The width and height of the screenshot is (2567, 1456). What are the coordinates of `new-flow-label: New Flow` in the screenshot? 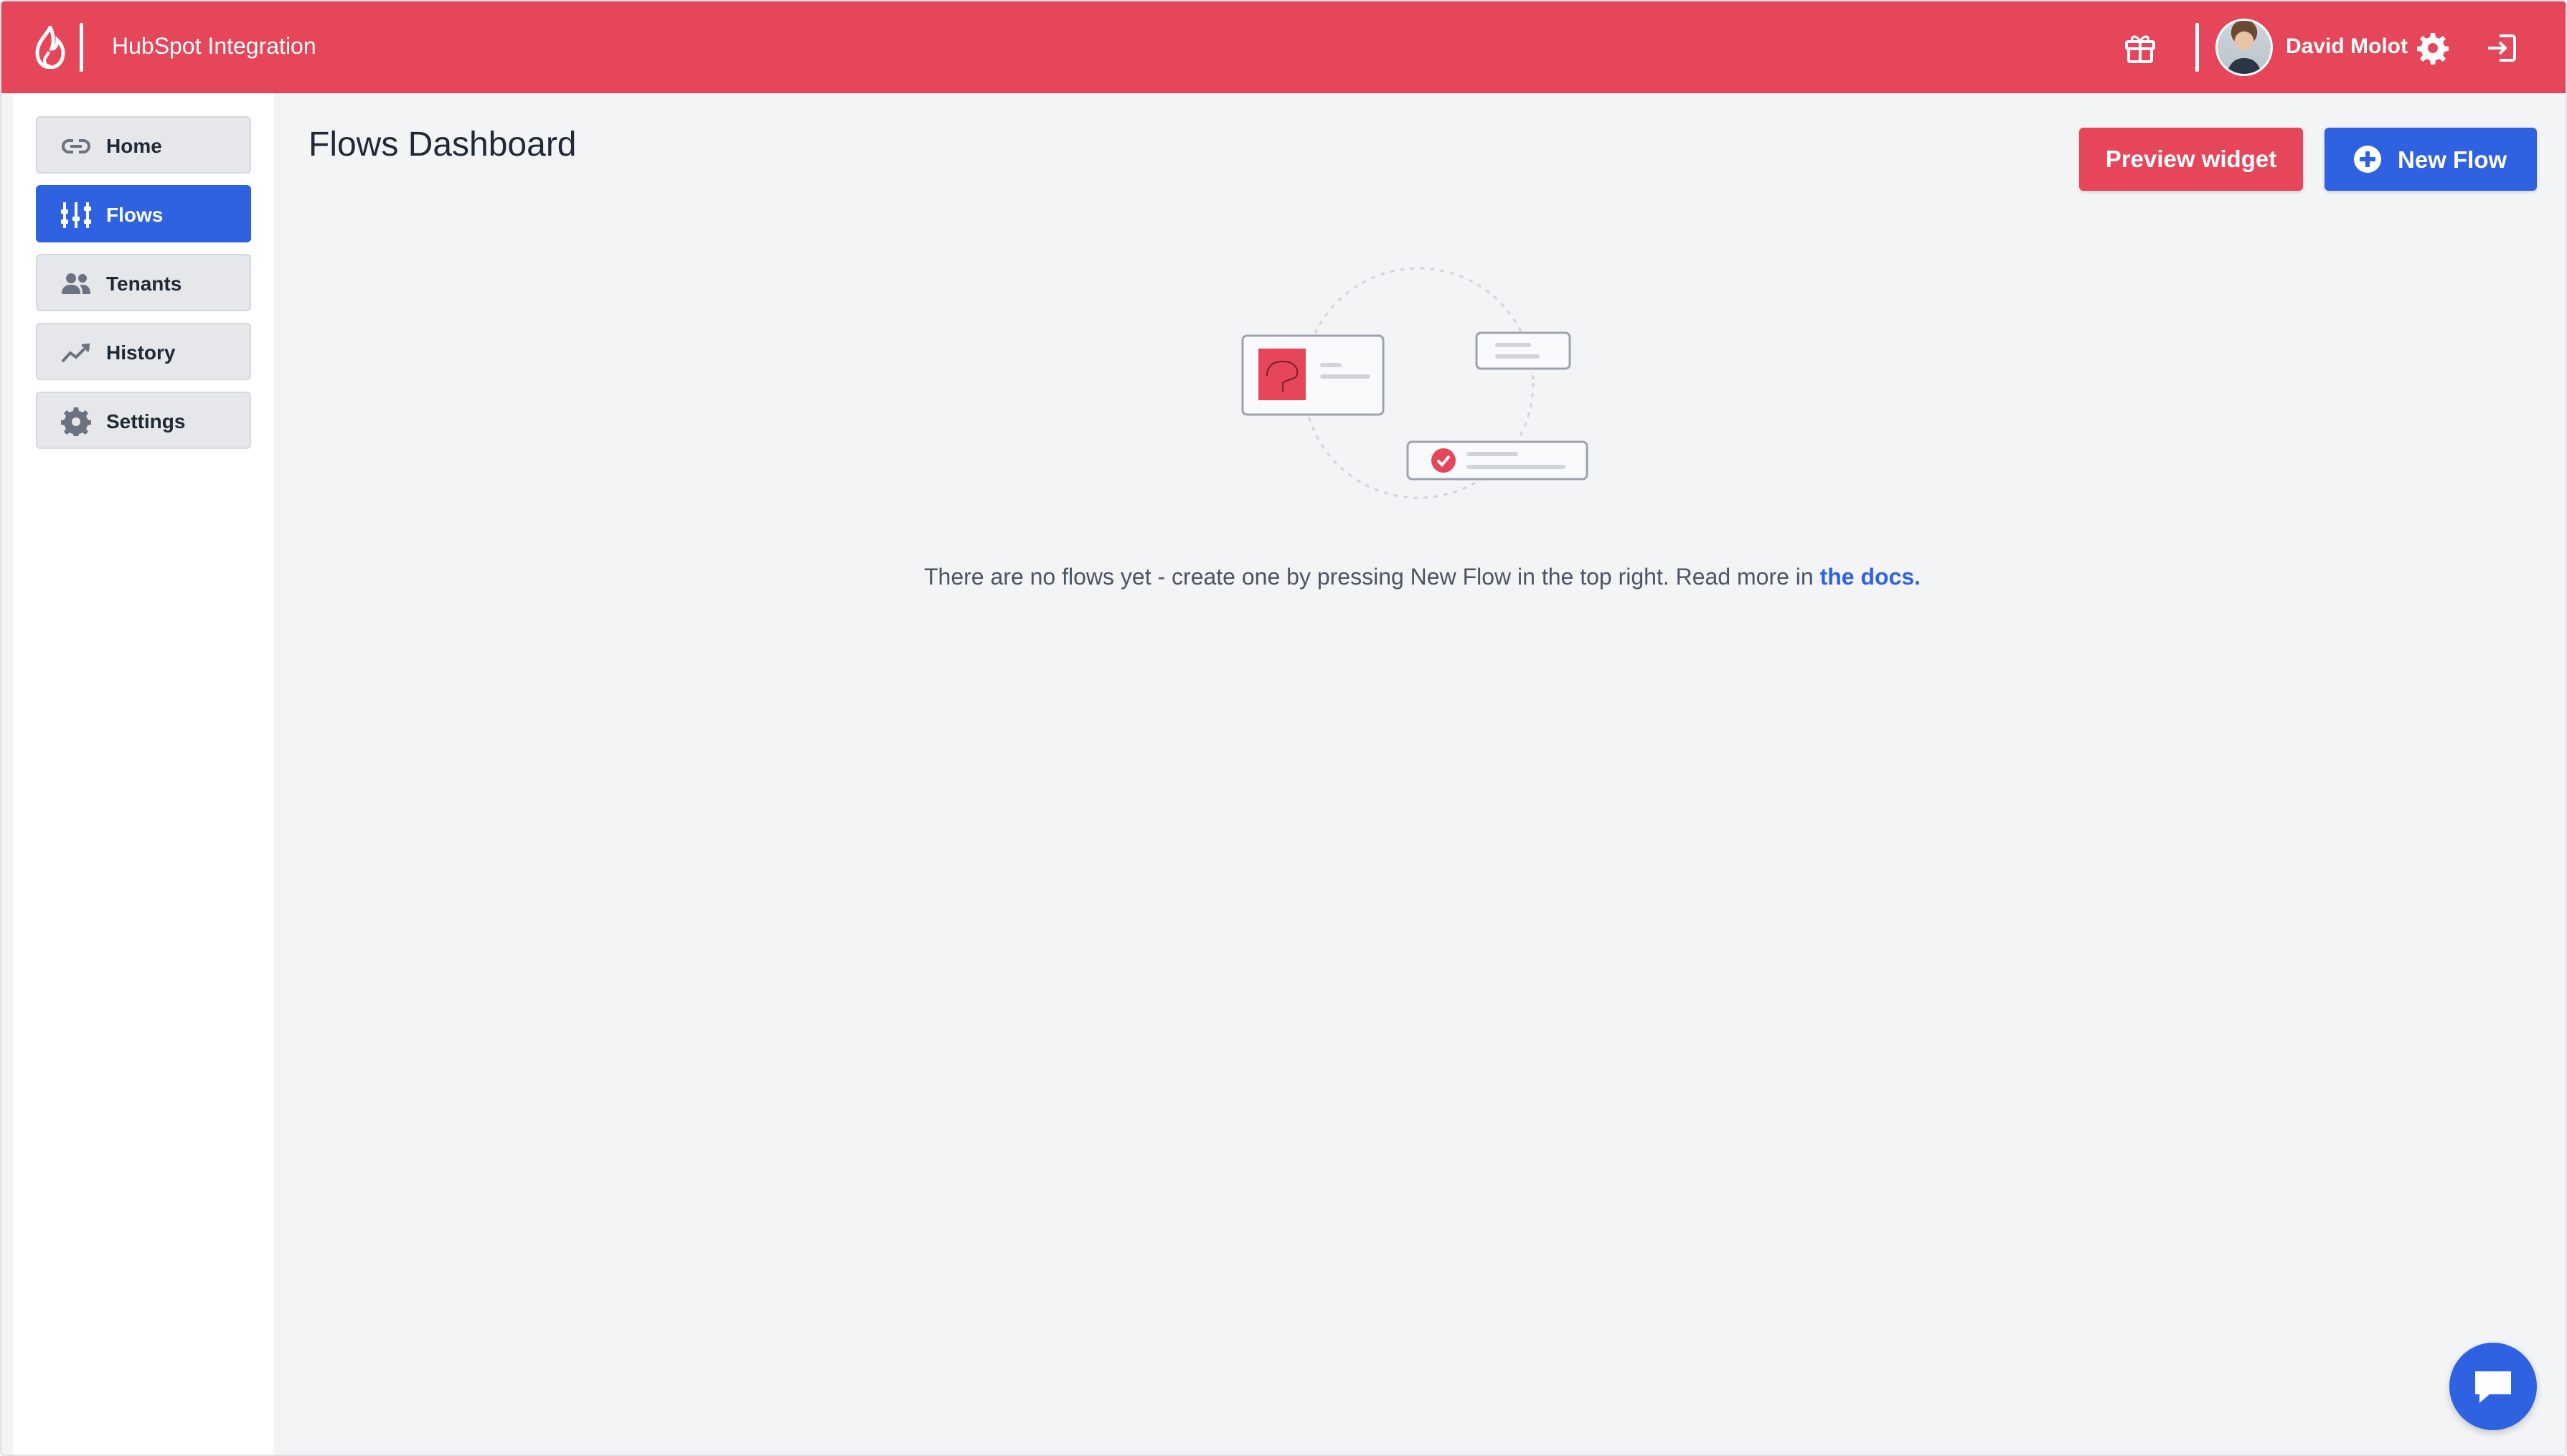 It's located at (2453, 159).